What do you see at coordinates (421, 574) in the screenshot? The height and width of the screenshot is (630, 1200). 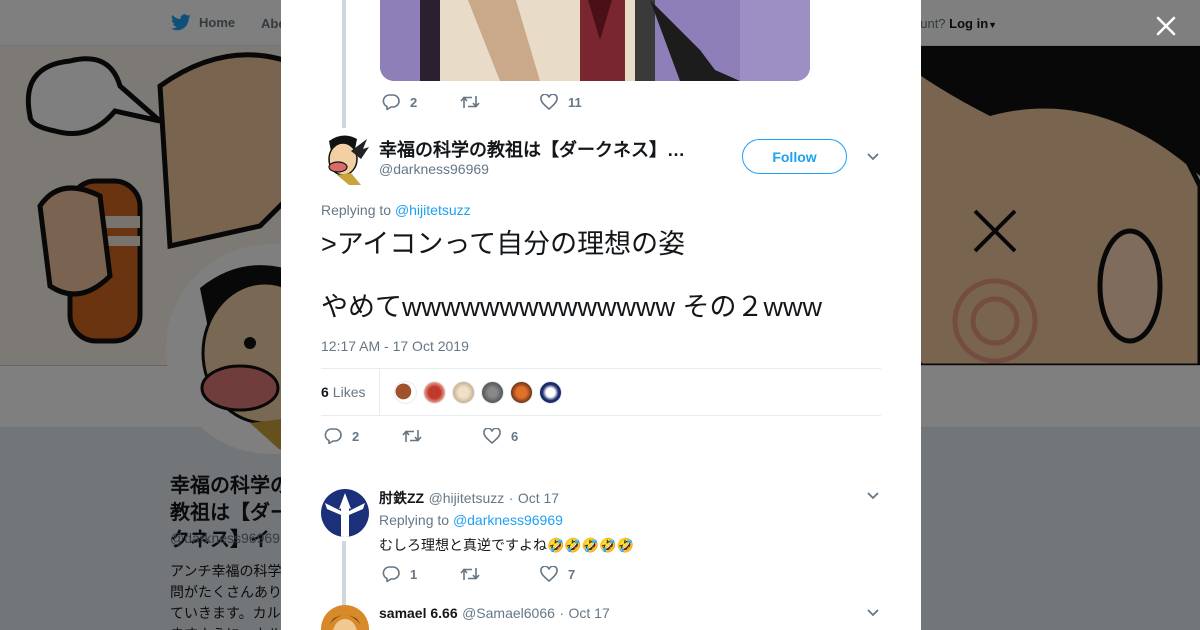 I see `reply-button: 1` at bounding box center [421, 574].